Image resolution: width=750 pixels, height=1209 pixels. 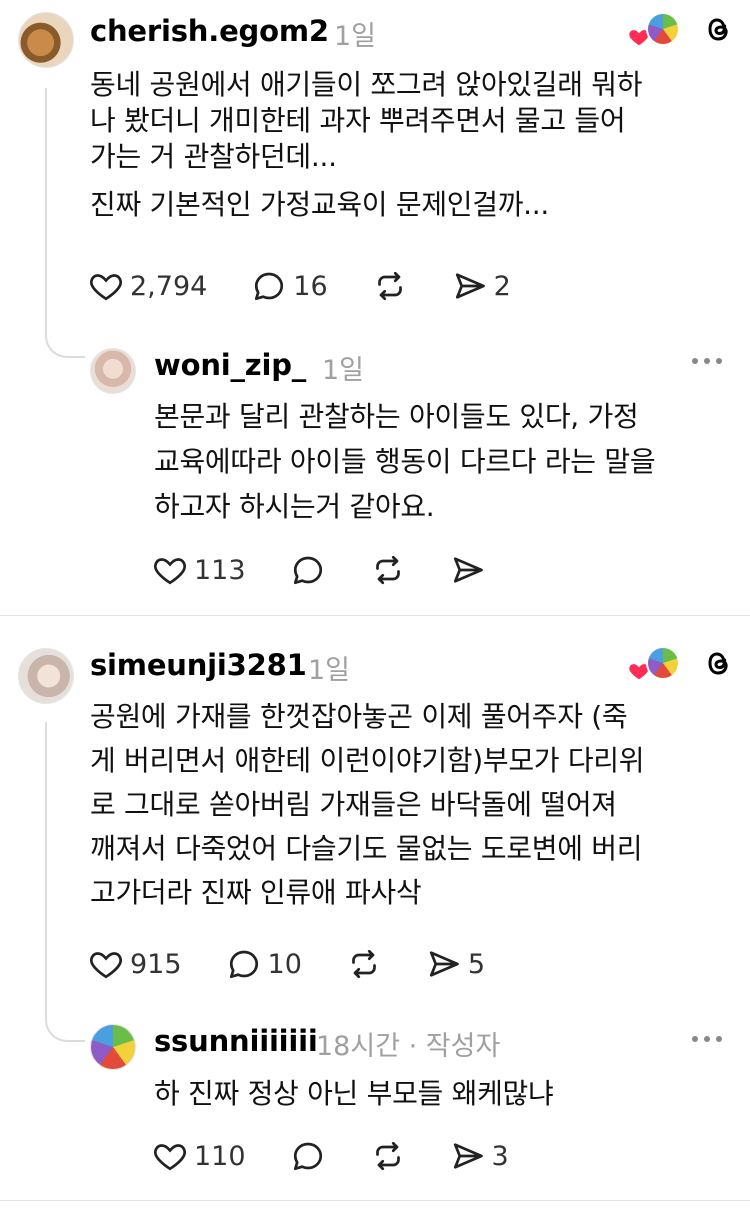 What do you see at coordinates (209, 31) in the screenshot?
I see `username: cherish.egom2` at bounding box center [209, 31].